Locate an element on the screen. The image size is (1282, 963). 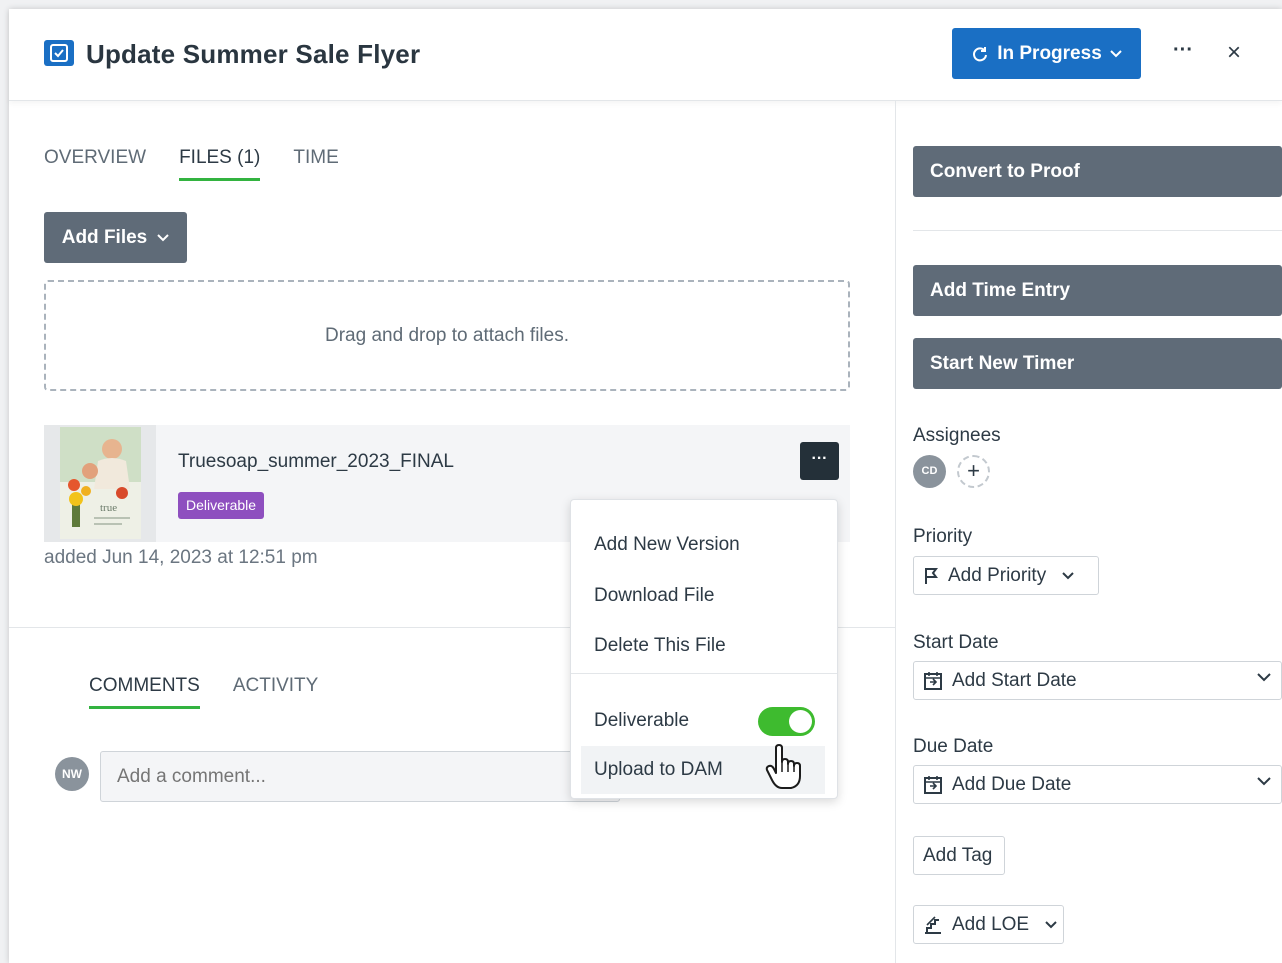
file-added-date: added Jun 14, 2023 at 12:51 pm is located at coordinates (181, 557).